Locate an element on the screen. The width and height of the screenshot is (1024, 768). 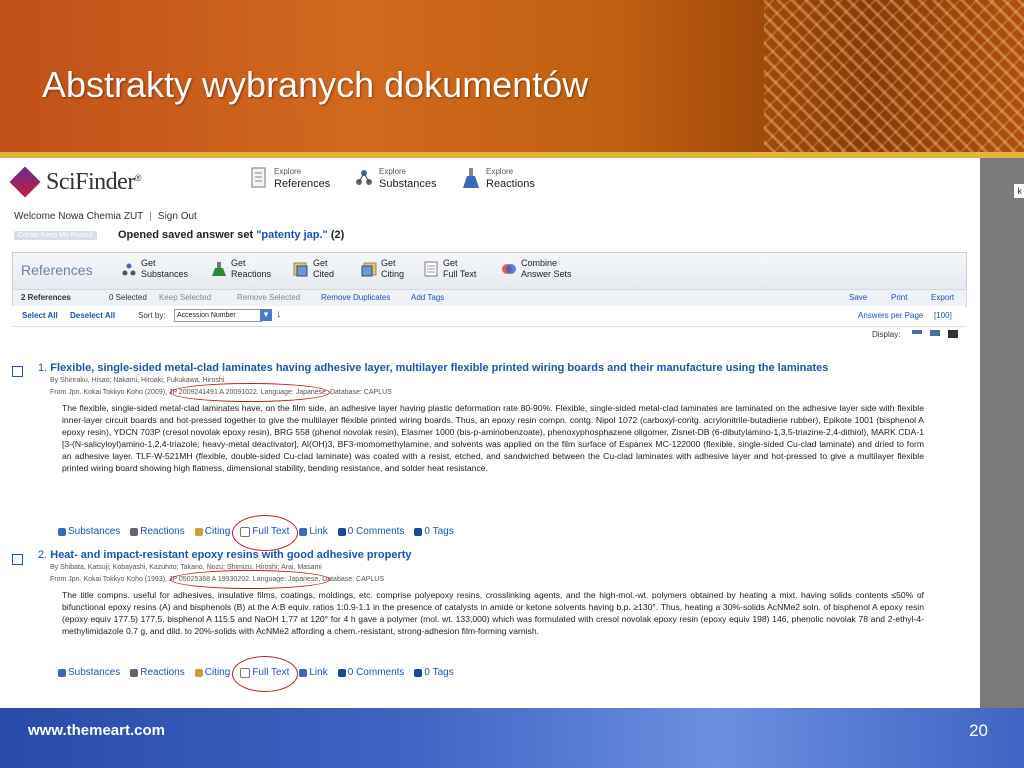
tool-line-1: Combine is located at coordinates (539, 263).